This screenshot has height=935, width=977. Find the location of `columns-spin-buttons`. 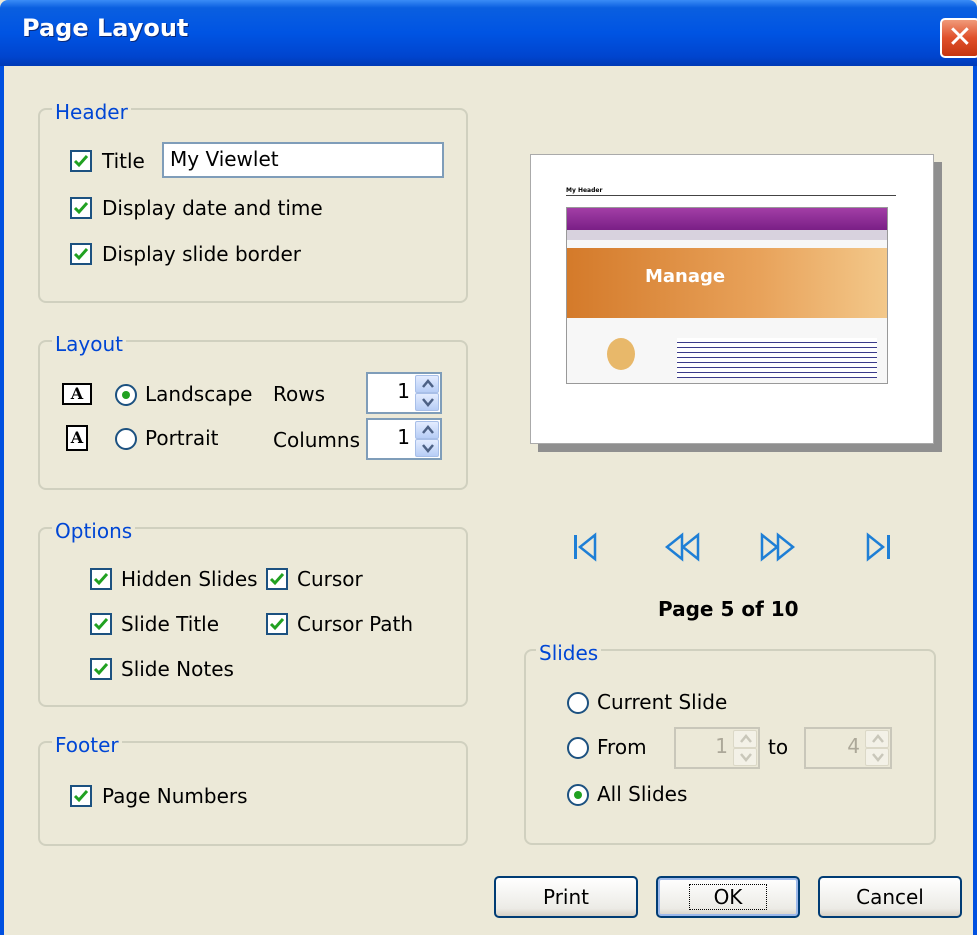

columns-spin-buttons is located at coordinates (427, 439).